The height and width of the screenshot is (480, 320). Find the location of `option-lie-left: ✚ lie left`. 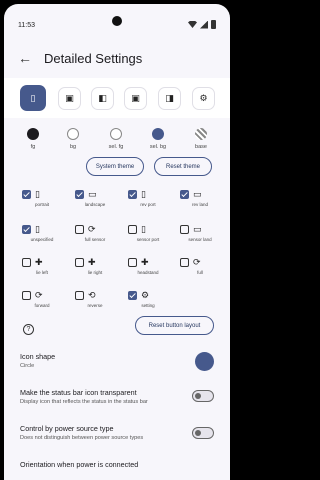

option-lie-left: ✚ lie left is located at coordinates (46, 270).